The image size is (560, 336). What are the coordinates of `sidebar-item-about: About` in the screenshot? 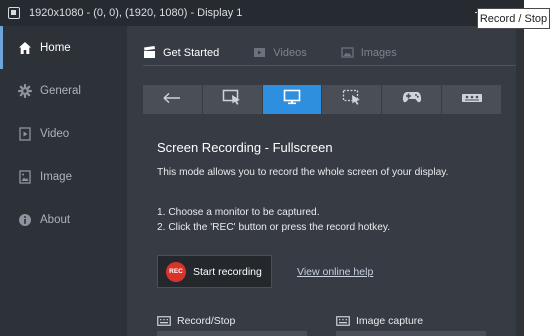 It's located at (63, 219).